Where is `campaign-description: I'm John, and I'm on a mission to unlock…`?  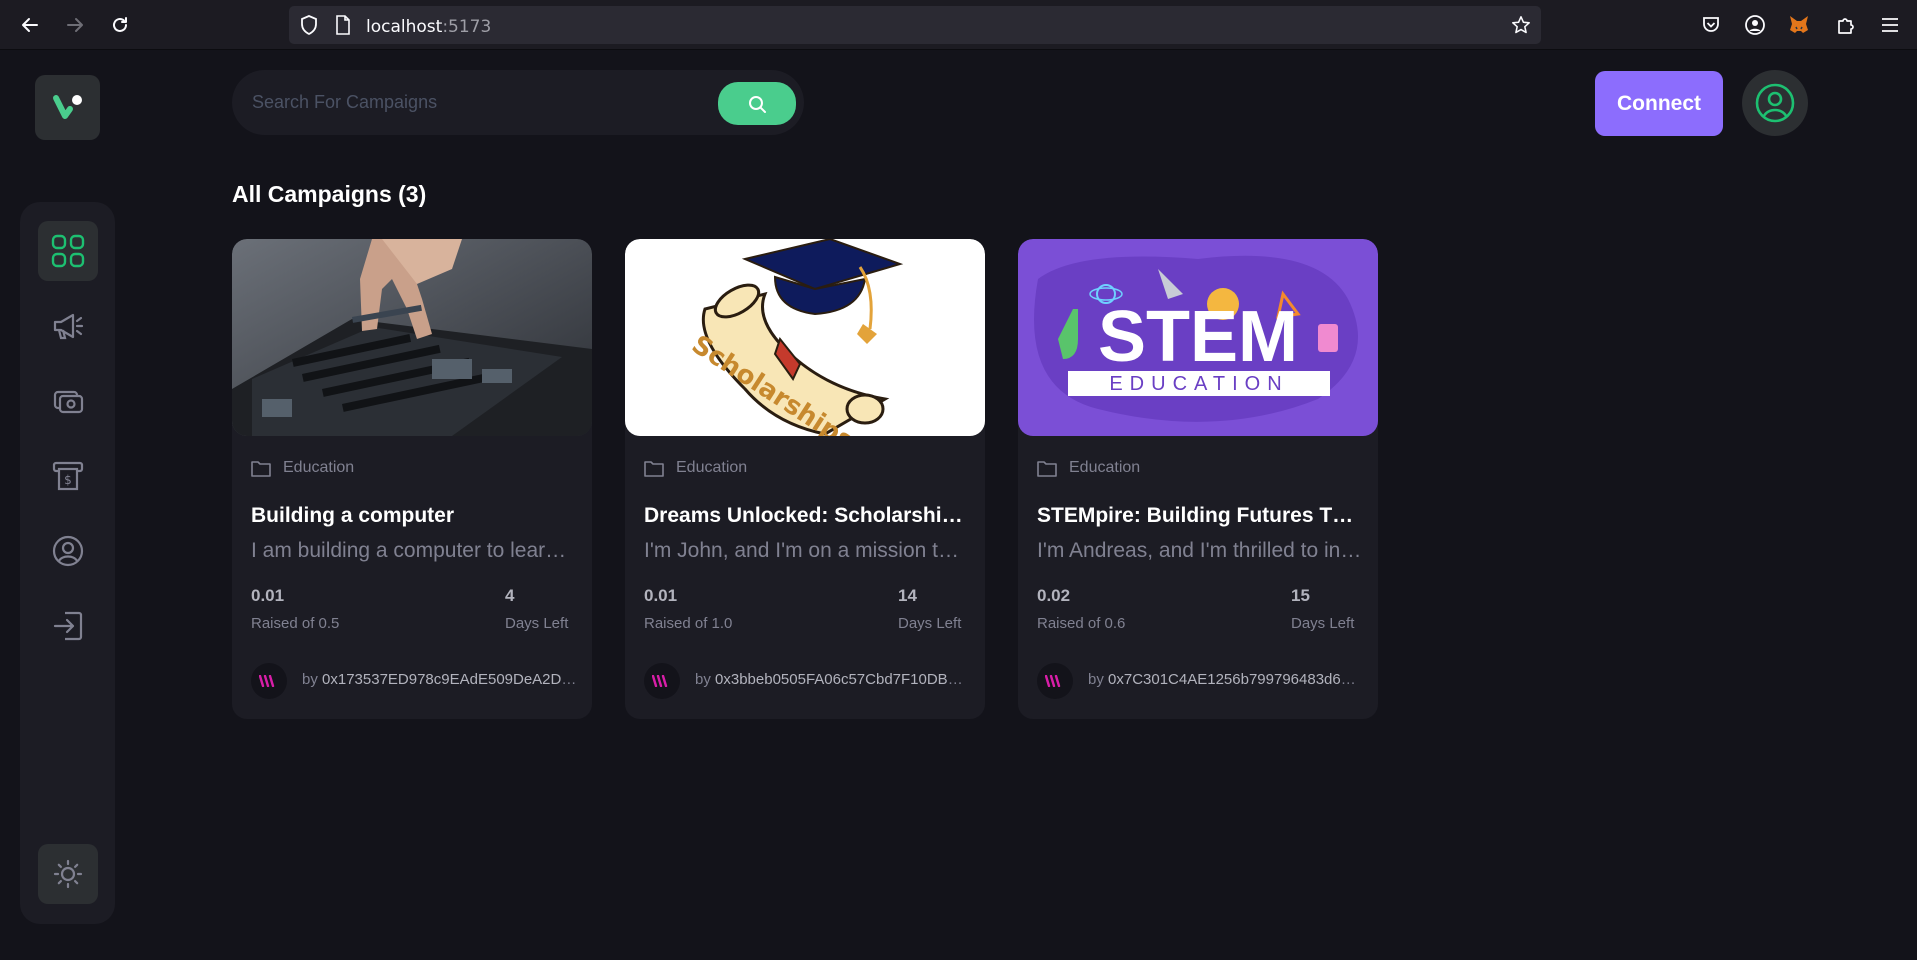 campaign-description: I'm John, and I'm on a mission to unlock… is located at coordinates (806, 550).